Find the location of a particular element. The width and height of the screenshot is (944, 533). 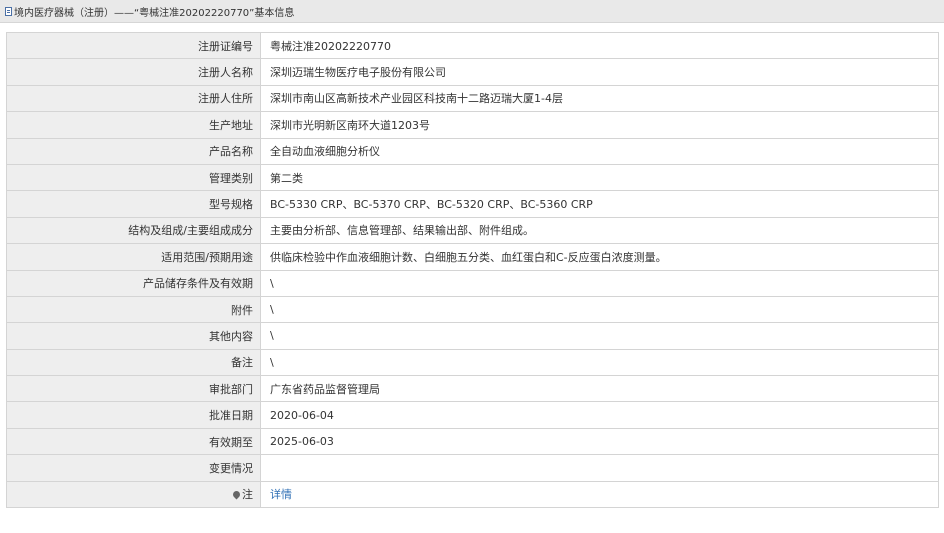

table-row: 注册证编号 粤械注准20202220770 is located at coordinates (472, 45).